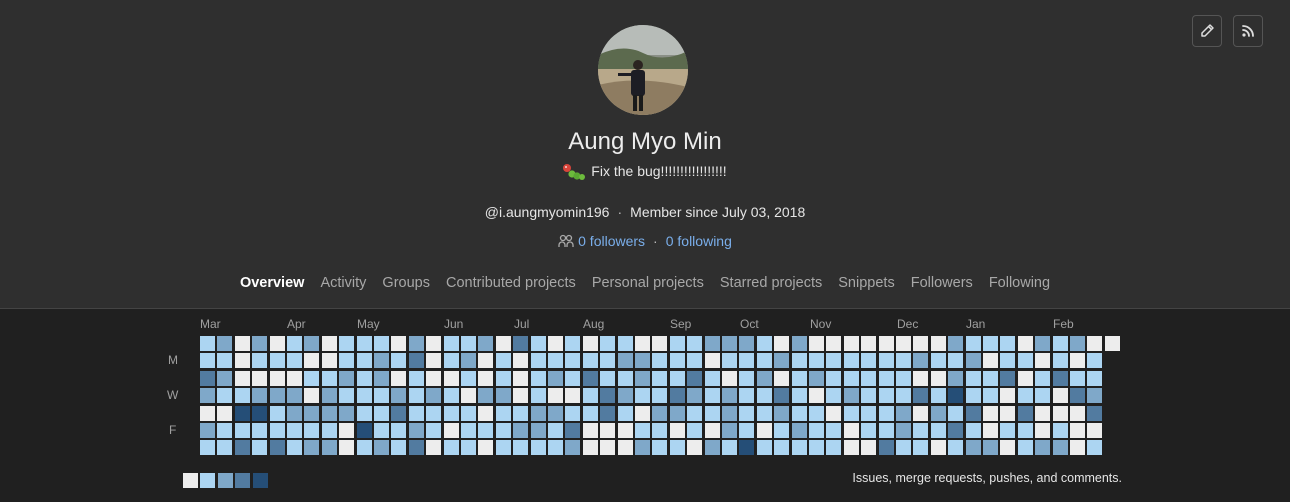 This screenshot has height=502, width=1290. What do you see at coordinates (1248, 31) in the screenshot?
I see `rss-feed-button` at bounding box center [1248, 31].